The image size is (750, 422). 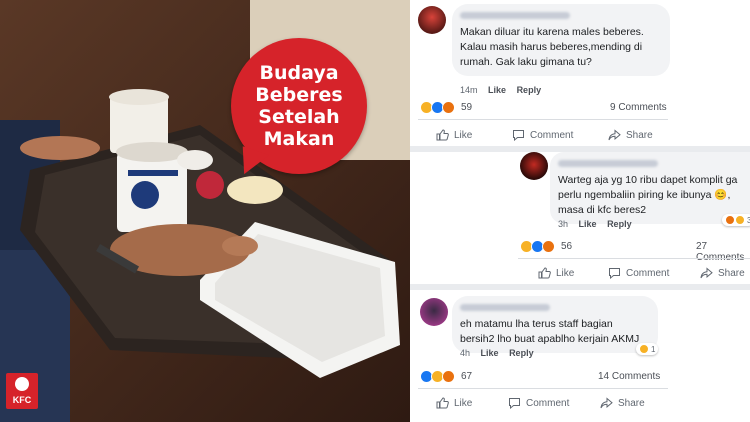 I want to click on reaction-summary: 56, so click(x=546, y=246).